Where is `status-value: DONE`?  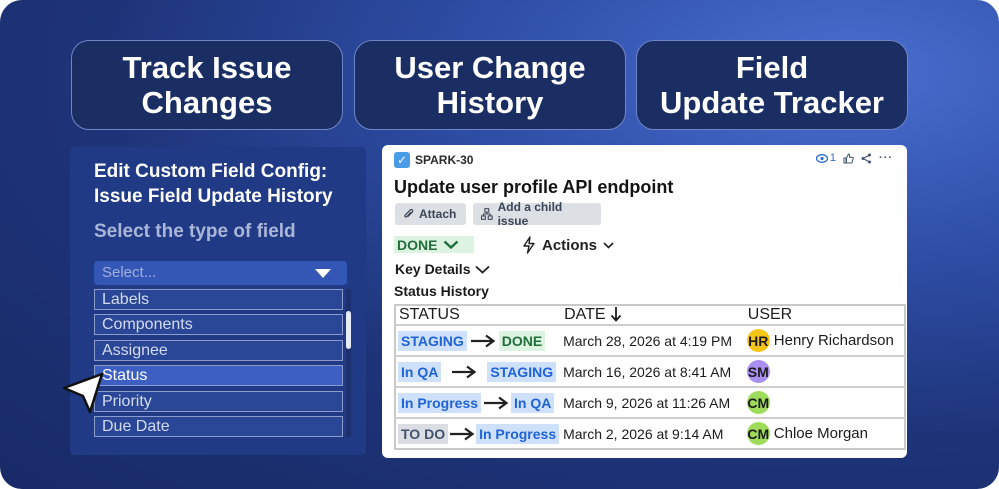
status-value: DONE is located at coordinates (417, 244).